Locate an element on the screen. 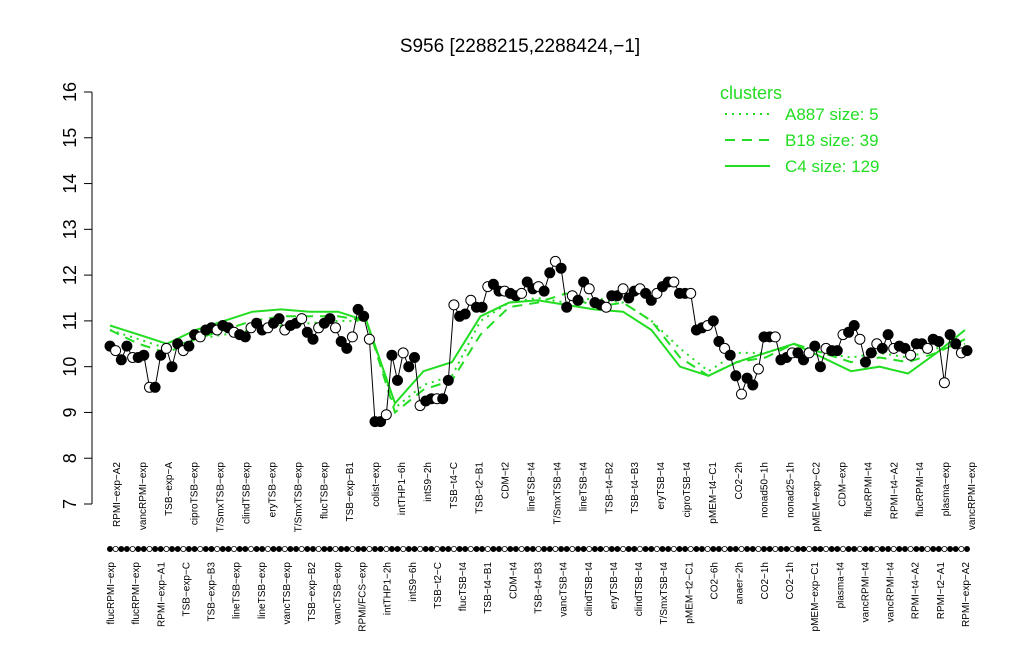 This screenshot has height=645, width=1024. x-tick-label-bottom: clindTSB−t4 is located at coordinates (639, 589).